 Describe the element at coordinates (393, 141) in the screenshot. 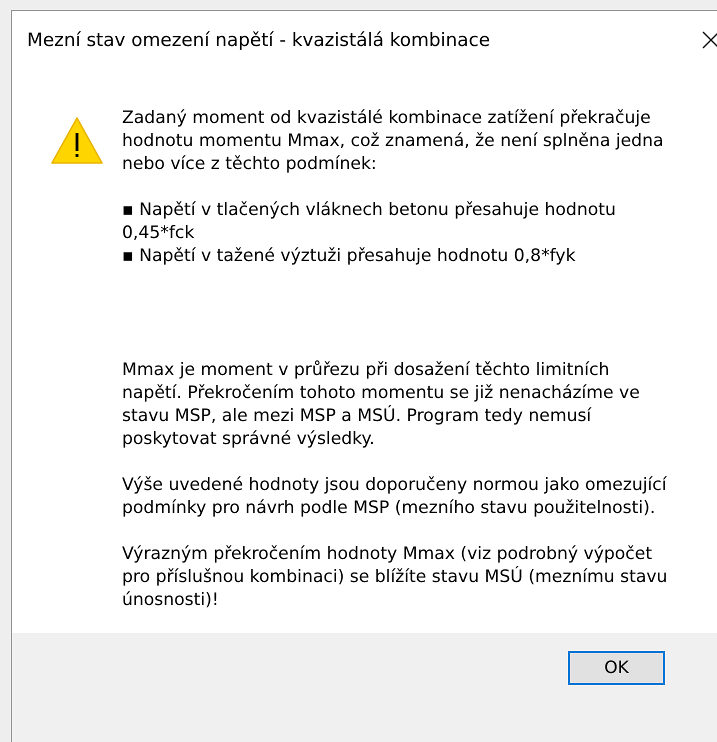

I see `message-text: Zadaný moment od kvazistálé kombinace zatížení překračuje hodnotu momentu Mmax, což znamená, že není splněna jedna nebo více z těchto podmínek:` at that location.